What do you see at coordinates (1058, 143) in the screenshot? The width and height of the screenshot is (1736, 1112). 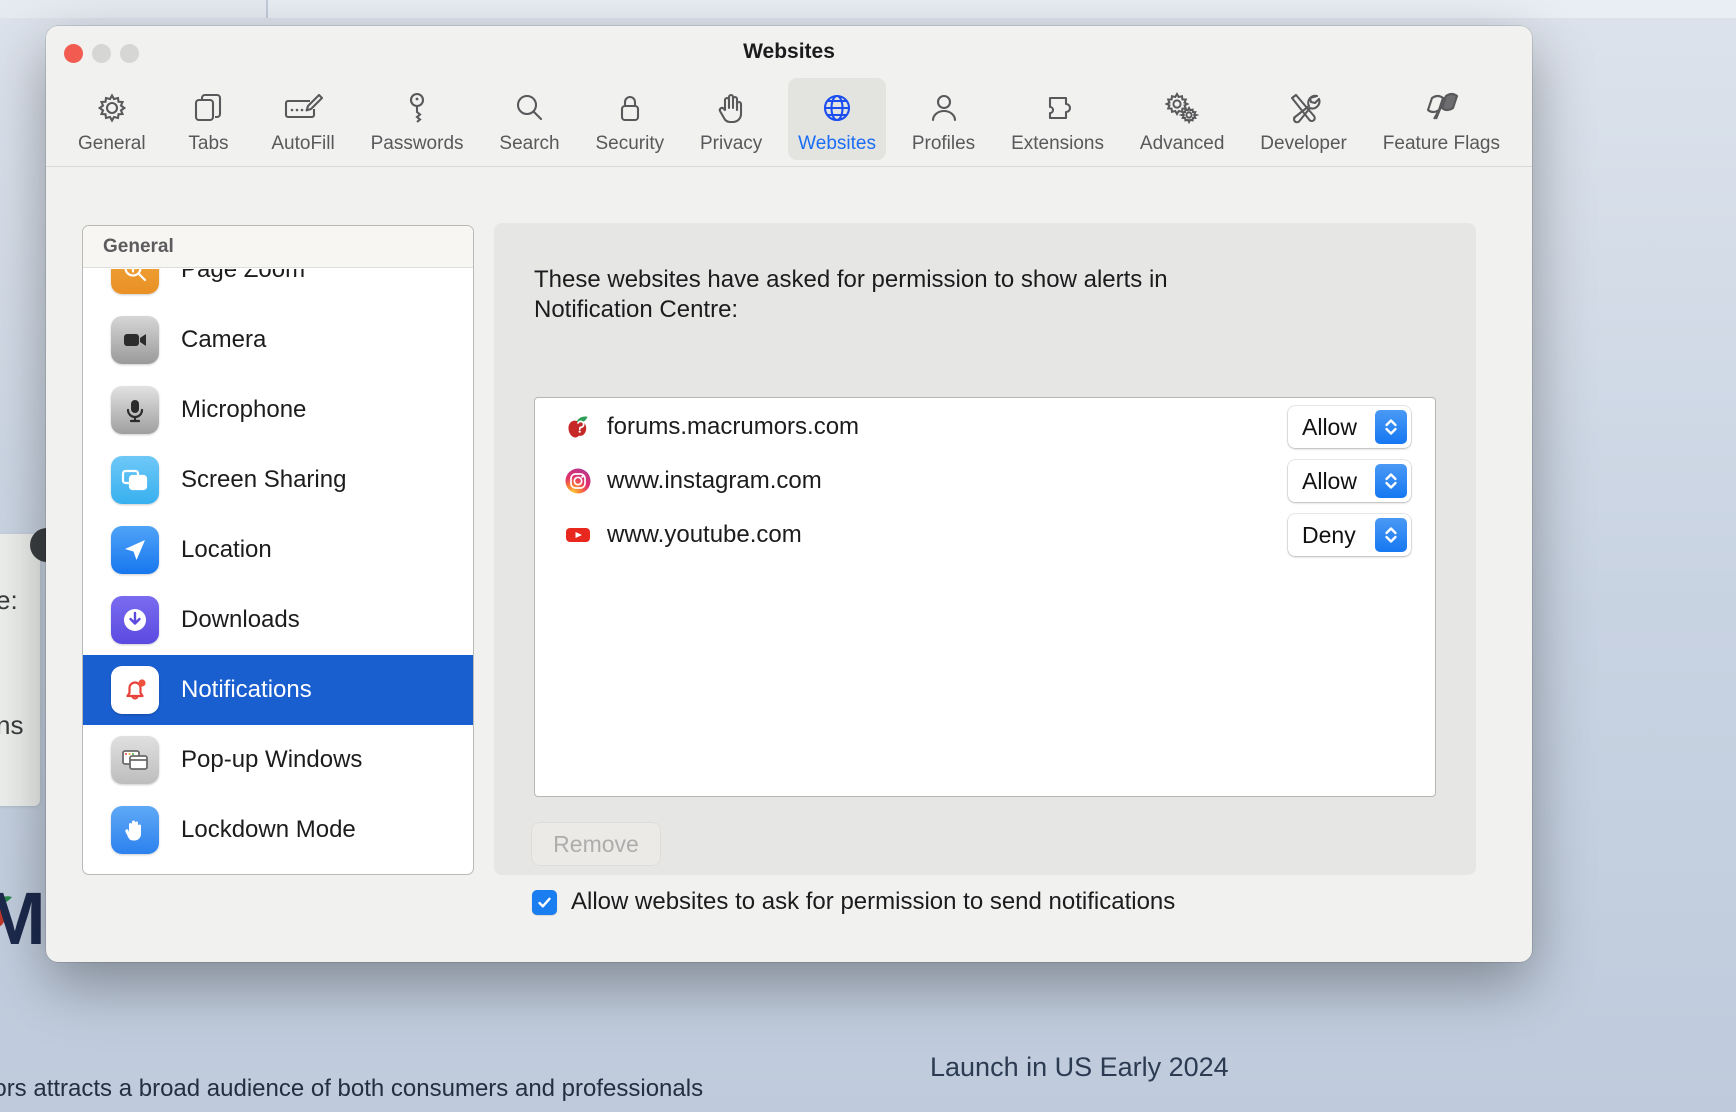 I see `tab-extensions-label: Extensions` at bounding box center [1058, 143].